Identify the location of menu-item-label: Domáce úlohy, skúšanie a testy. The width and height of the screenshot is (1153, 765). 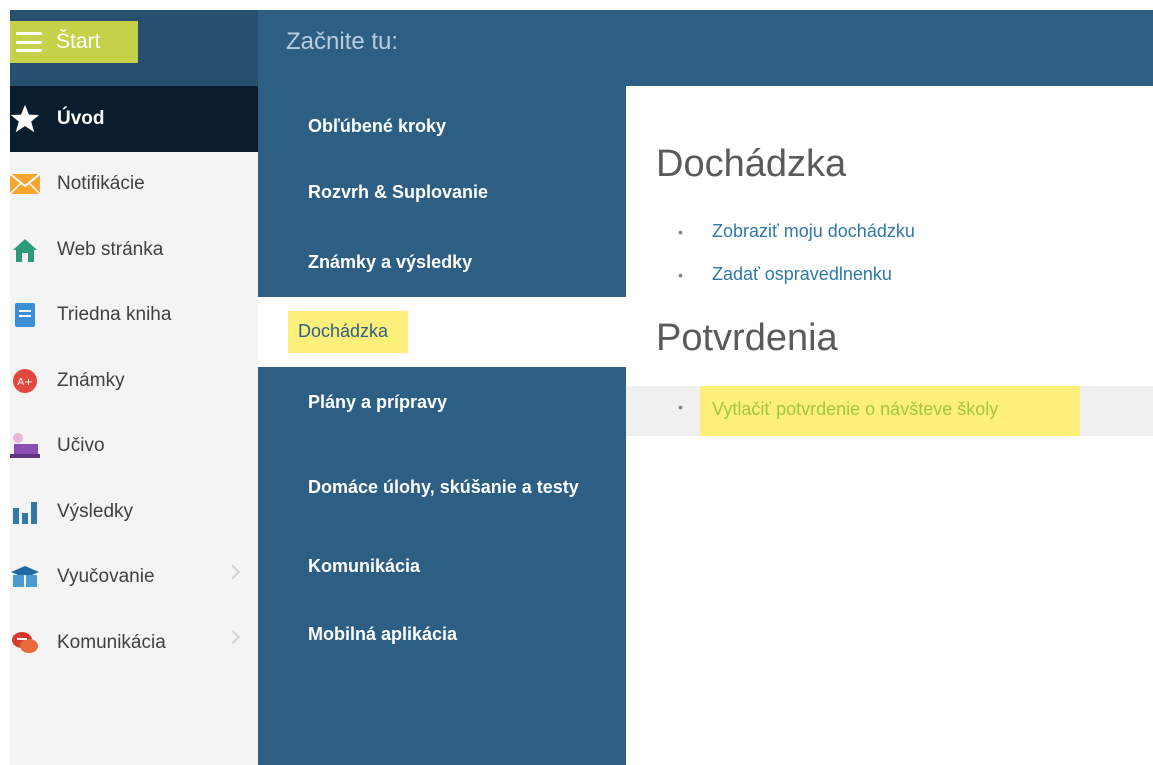
(443, 487).